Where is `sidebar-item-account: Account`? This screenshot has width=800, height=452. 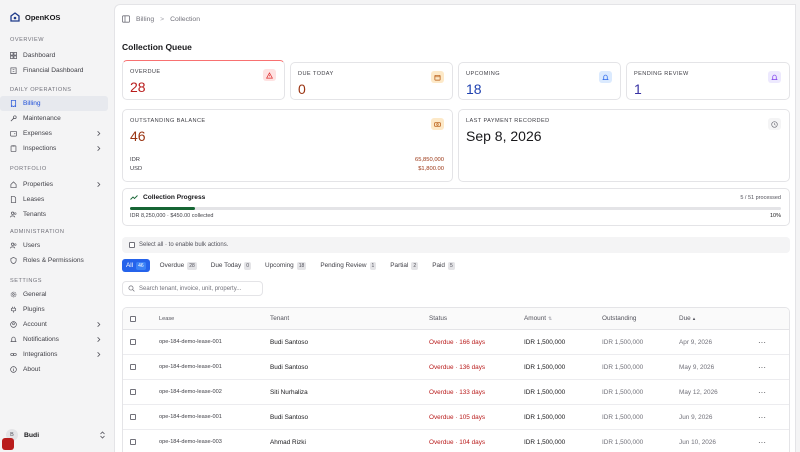 sidebar-item-account: Account is located at coordinates (54, 324).